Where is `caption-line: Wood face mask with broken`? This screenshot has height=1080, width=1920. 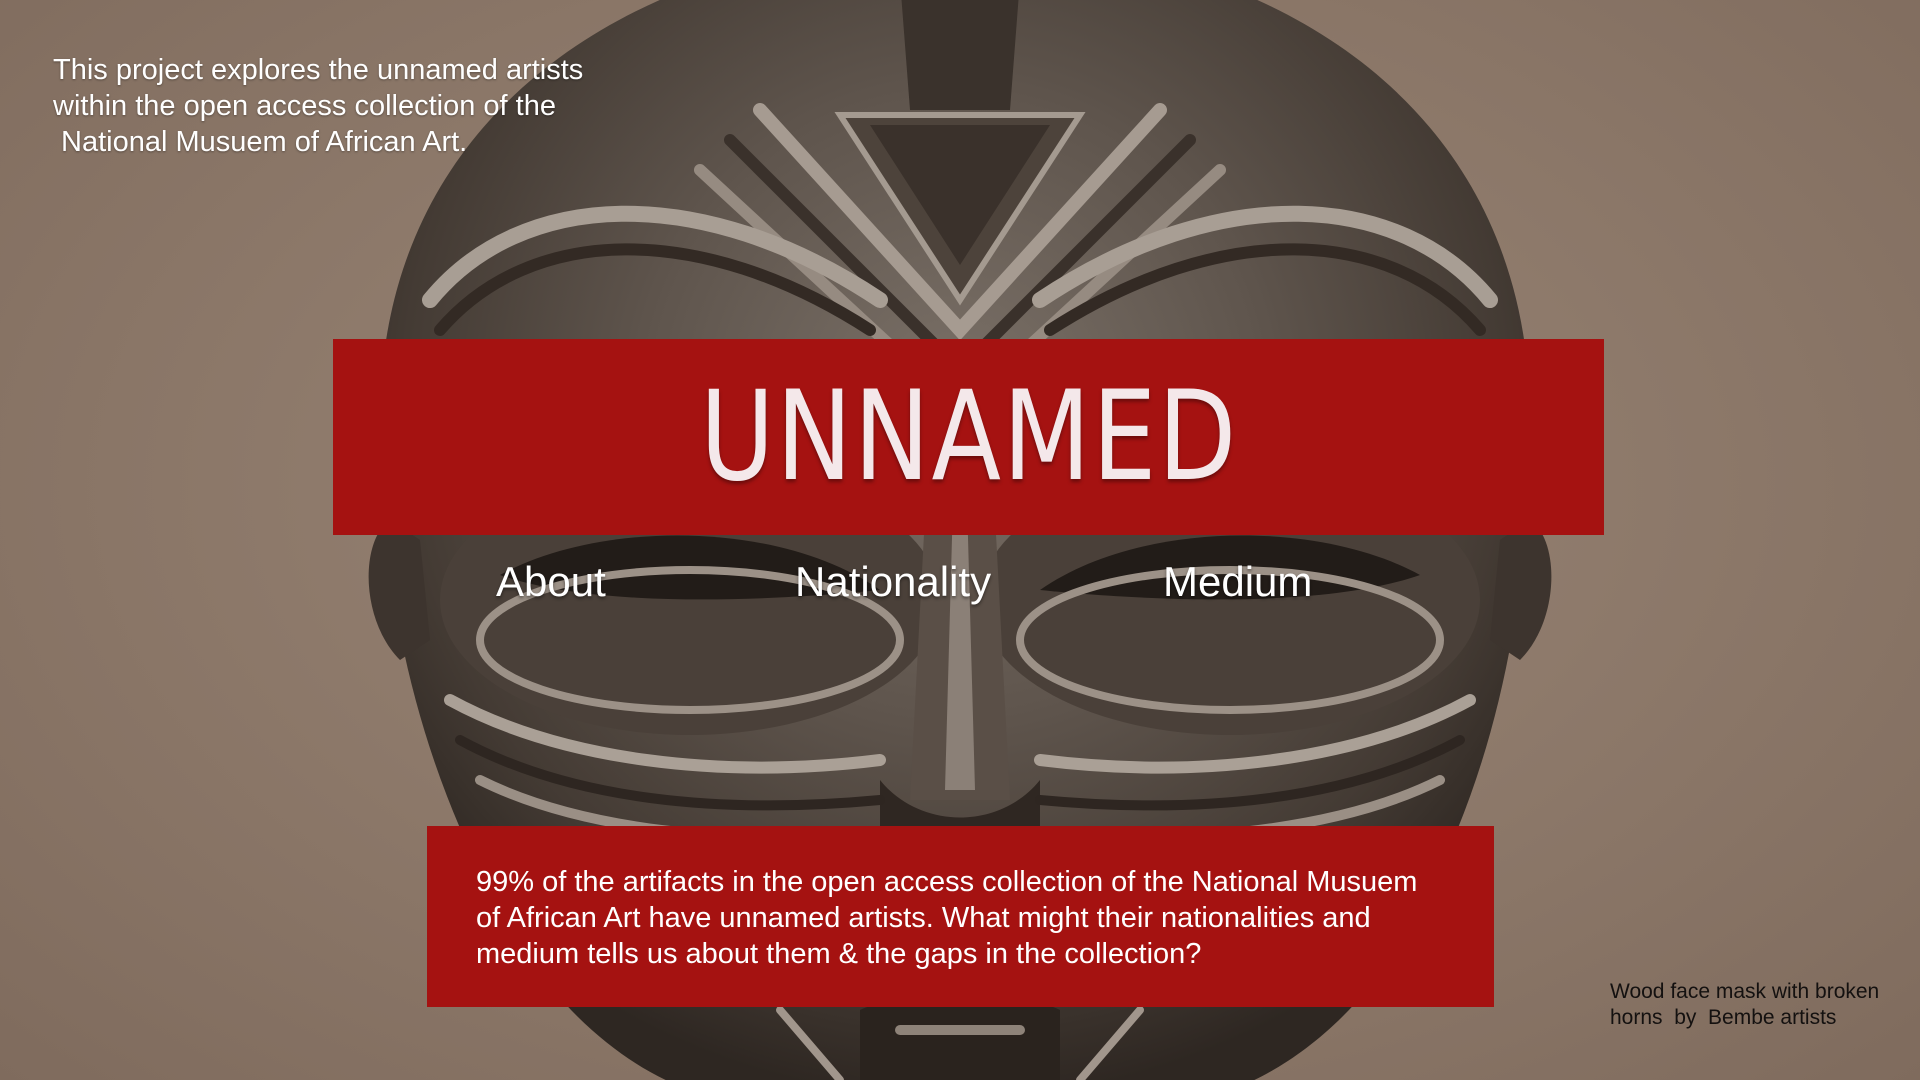
caption-line: Wood face mask with broken is located at coordinates (1745, 991).